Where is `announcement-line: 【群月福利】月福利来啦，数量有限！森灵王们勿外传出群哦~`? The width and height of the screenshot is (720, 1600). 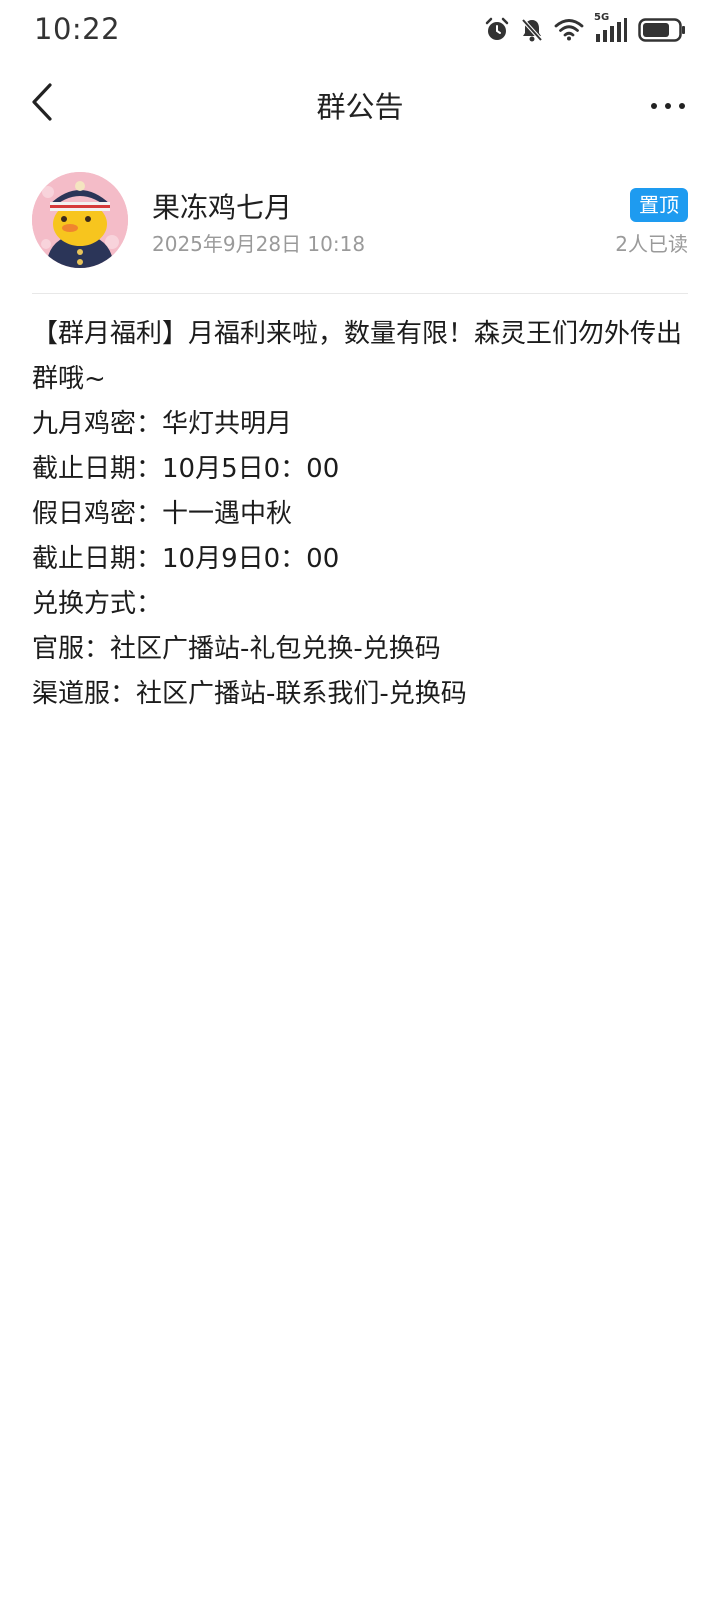
announcement-line: 【群月福利】月福利来啦，数量有限！森灵王们勿外传出群哦~ is located at coordinates (357, 356).